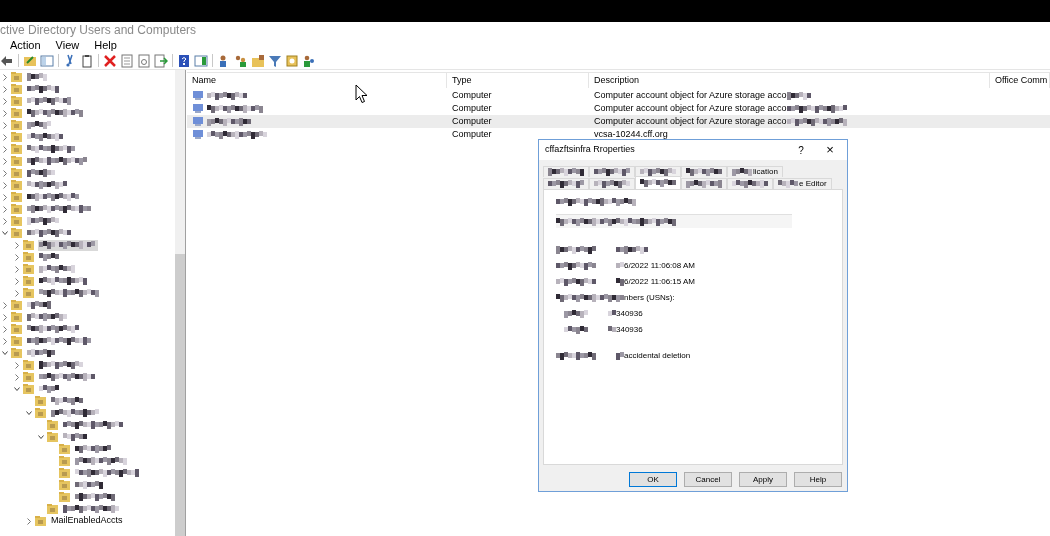 Image resolution: width=1050 pixels, height=536 pixels. I want to click on delete-icon, so click(110, 60).